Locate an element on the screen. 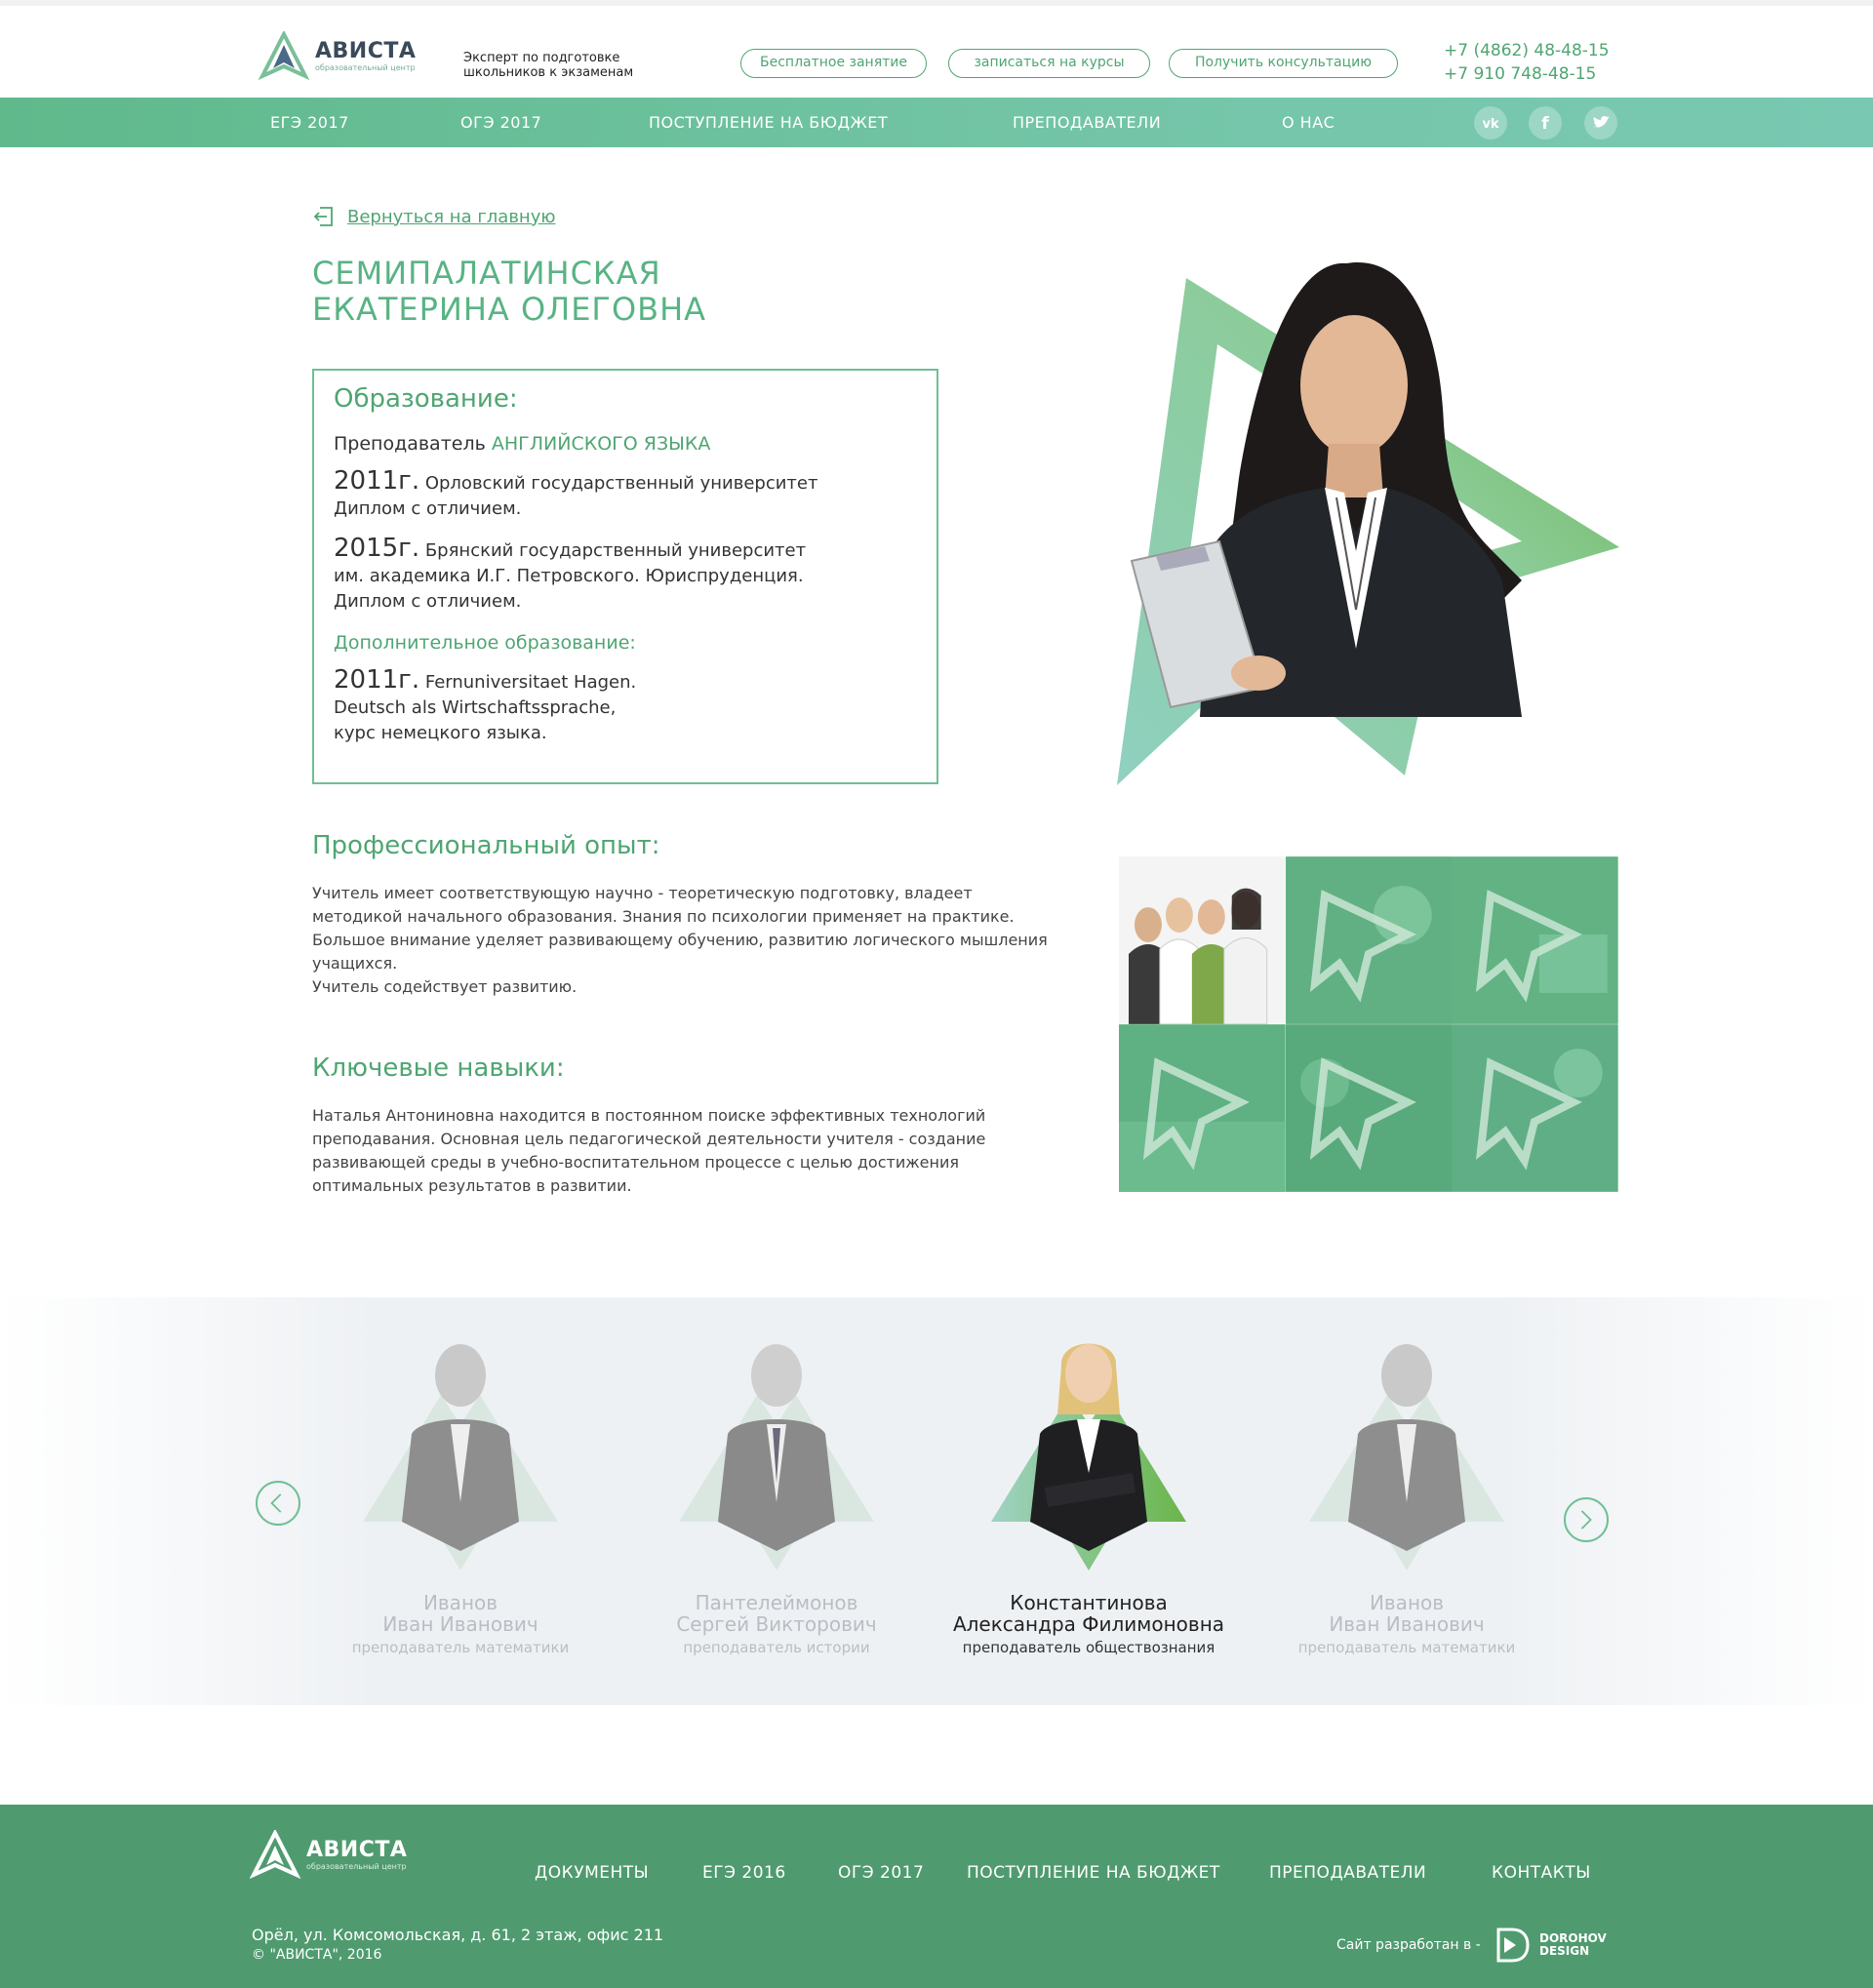 The width and height of the screenshot is (1873, 1988). teacher-card-role: преподаватель обществознания is located at coordinates (1088, 1647).